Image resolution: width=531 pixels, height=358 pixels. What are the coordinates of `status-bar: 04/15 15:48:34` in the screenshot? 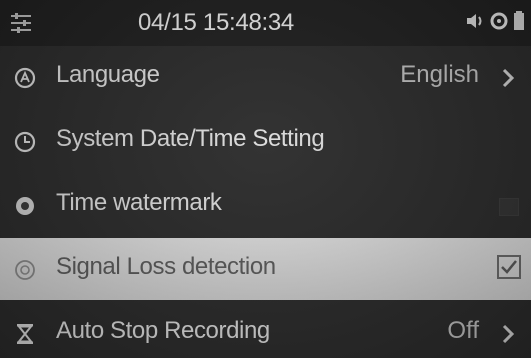 It's located at (265, 23).